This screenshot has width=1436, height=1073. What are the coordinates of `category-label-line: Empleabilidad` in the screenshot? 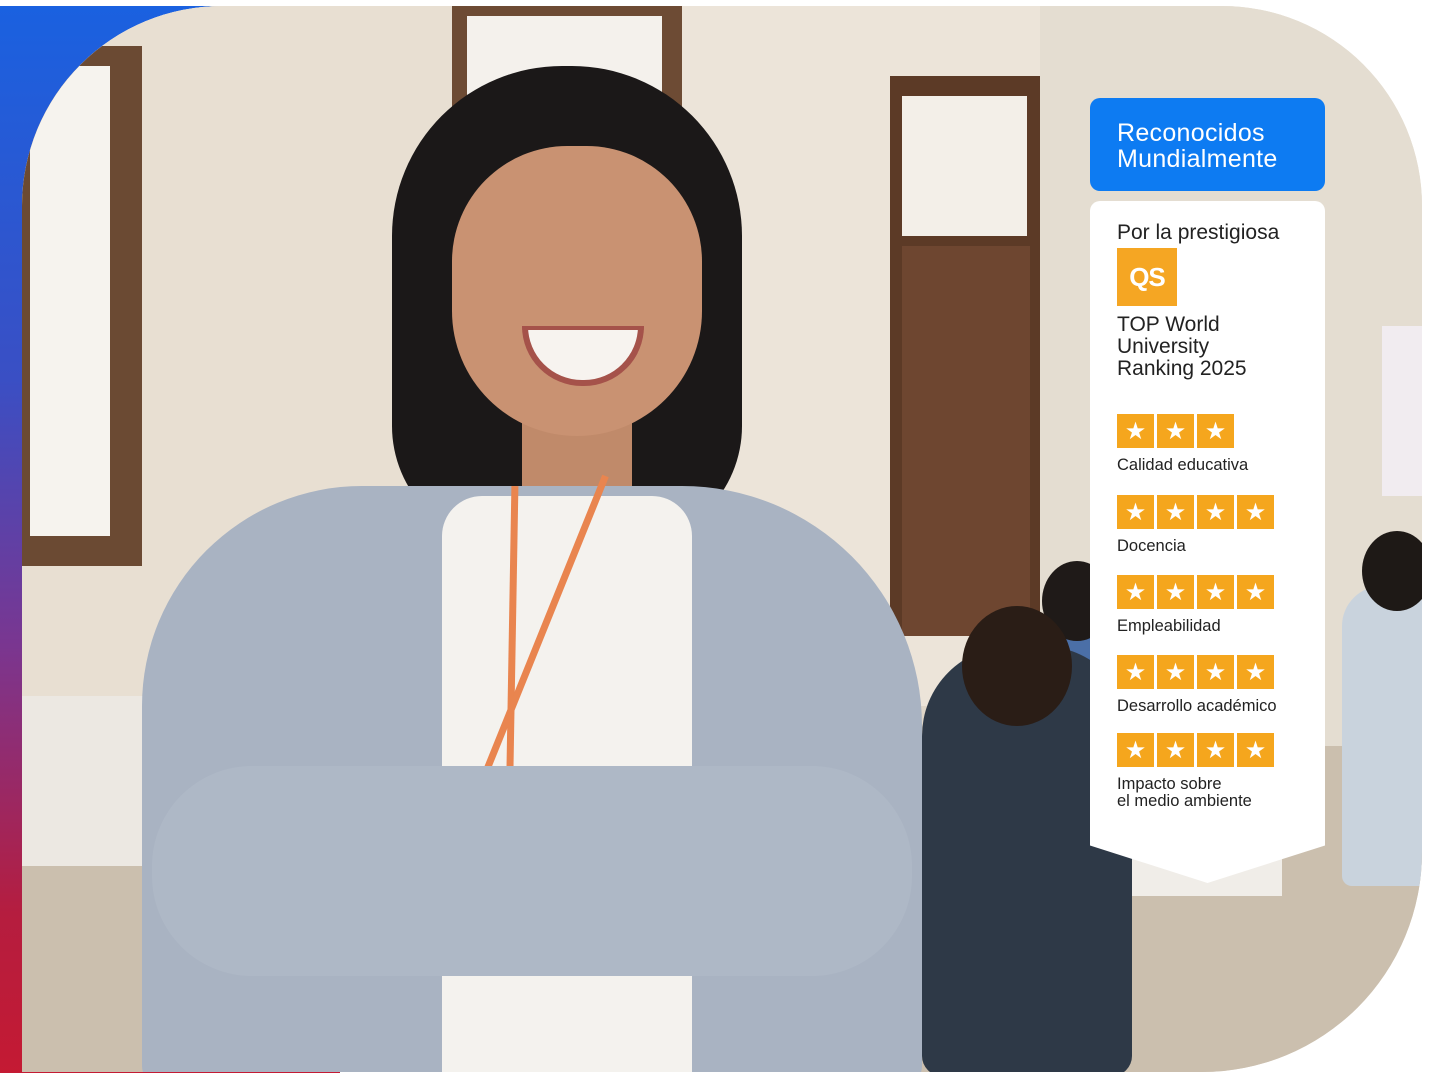 It's located at (1169, 626).